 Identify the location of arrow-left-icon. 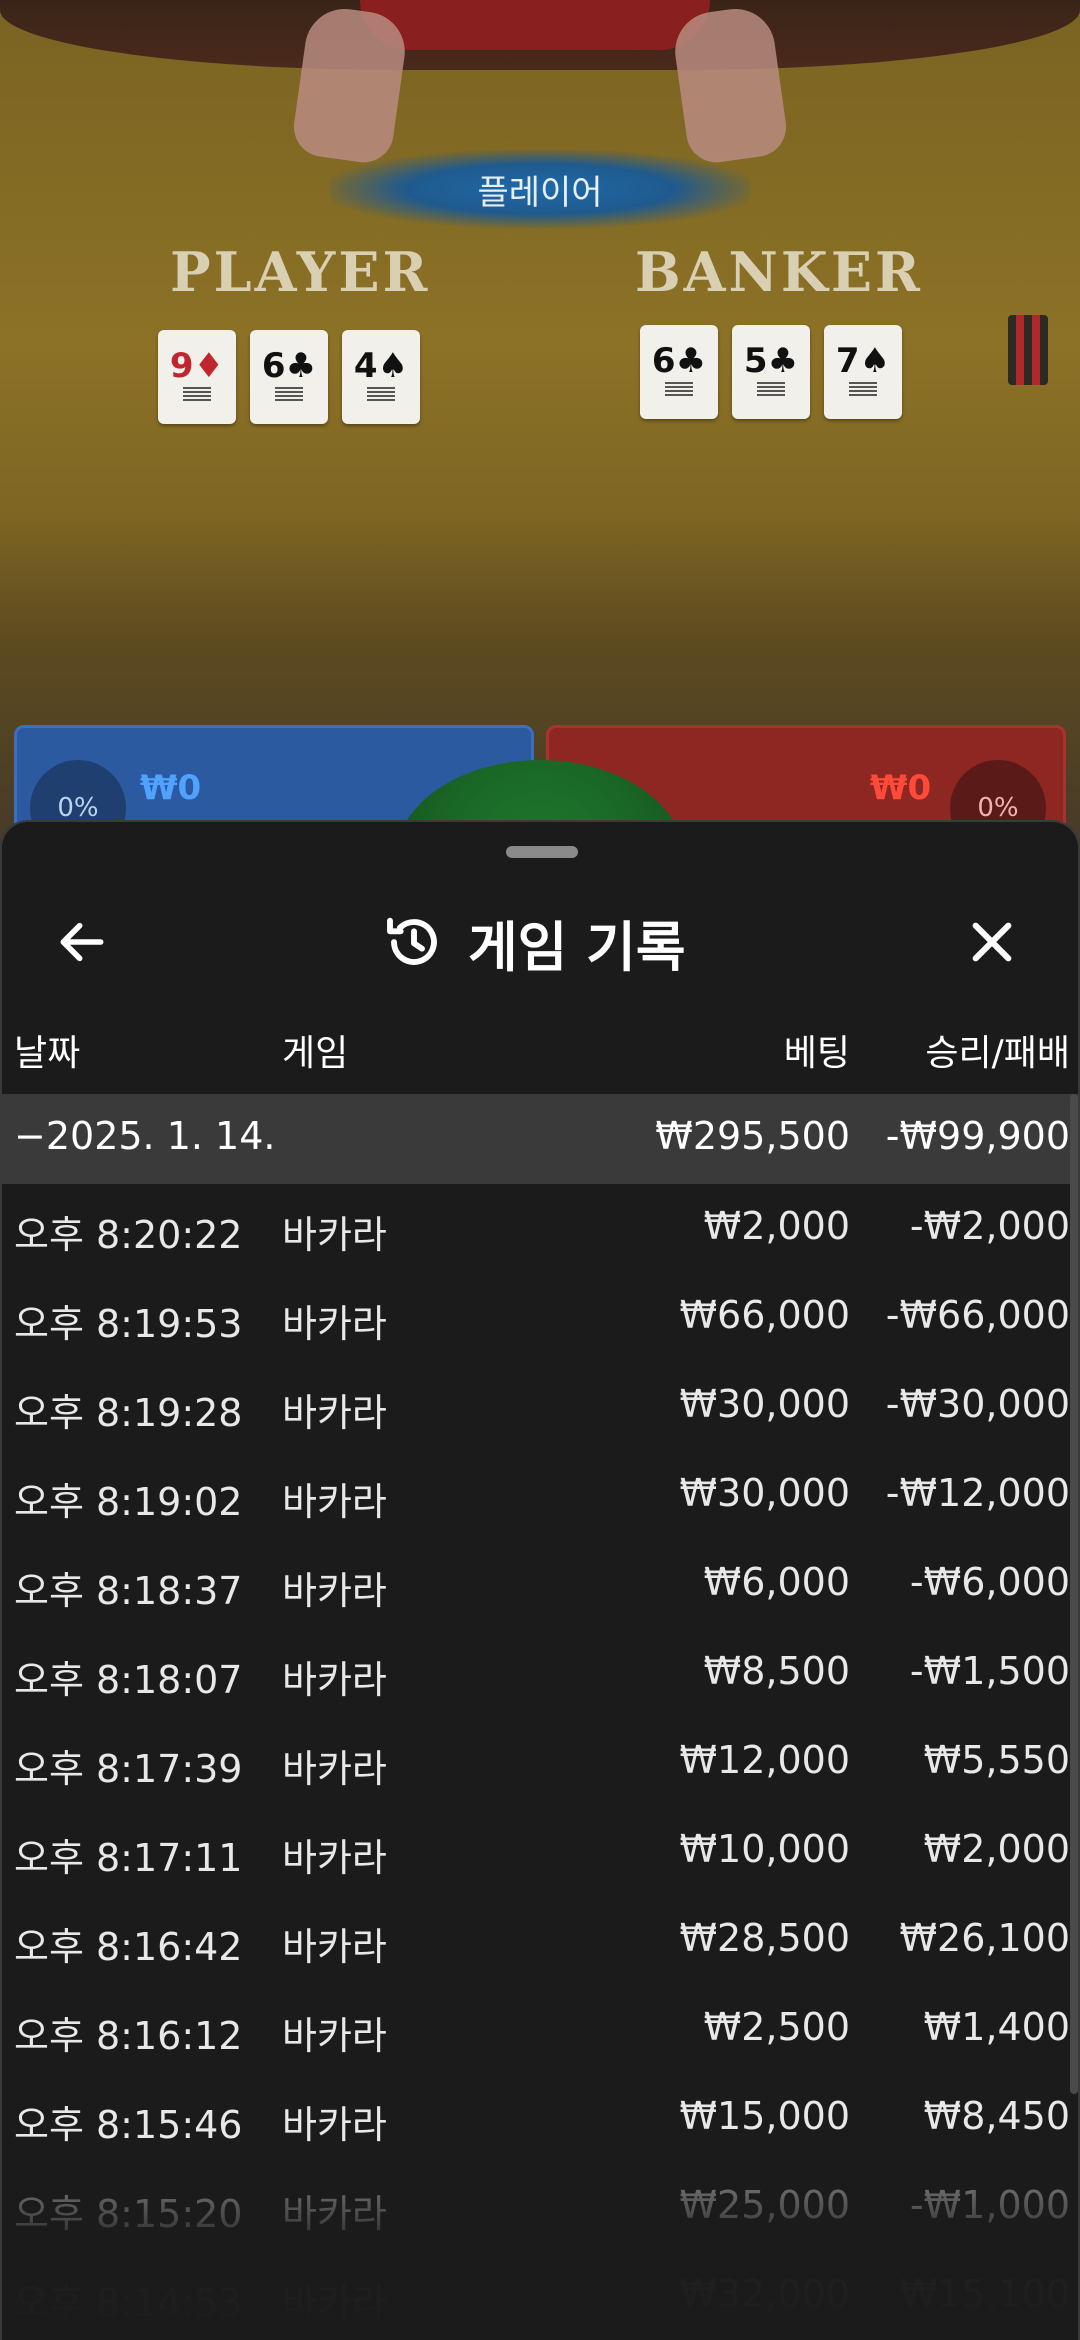
(82, 942).